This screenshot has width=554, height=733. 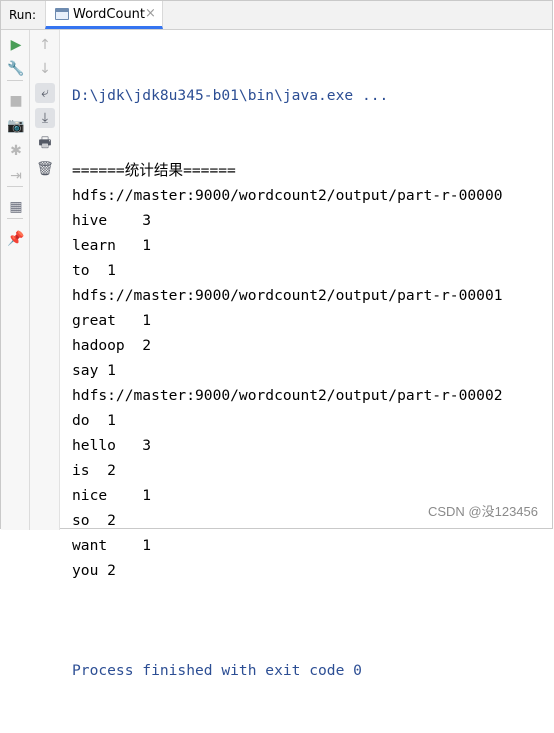 I want to click on scroll-to-end-icon: ⤓, so click(x=45, y=118).